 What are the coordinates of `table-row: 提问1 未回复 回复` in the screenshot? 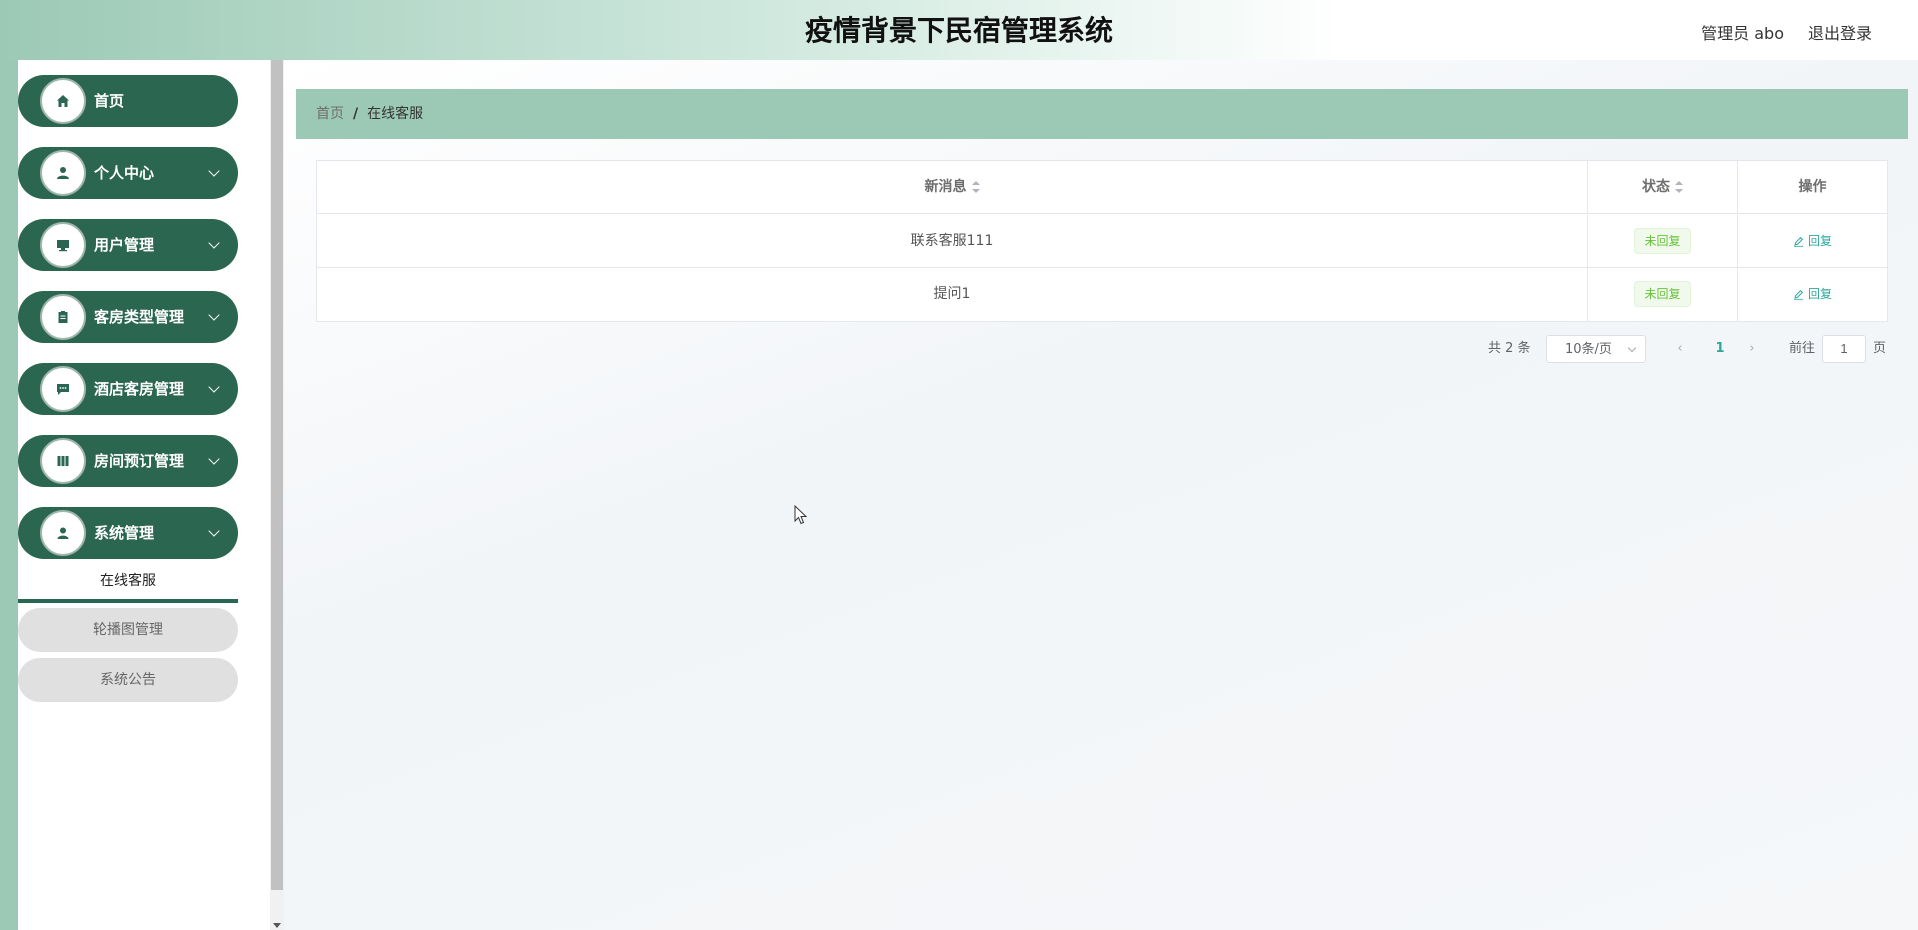 It's located at (1102, 294).